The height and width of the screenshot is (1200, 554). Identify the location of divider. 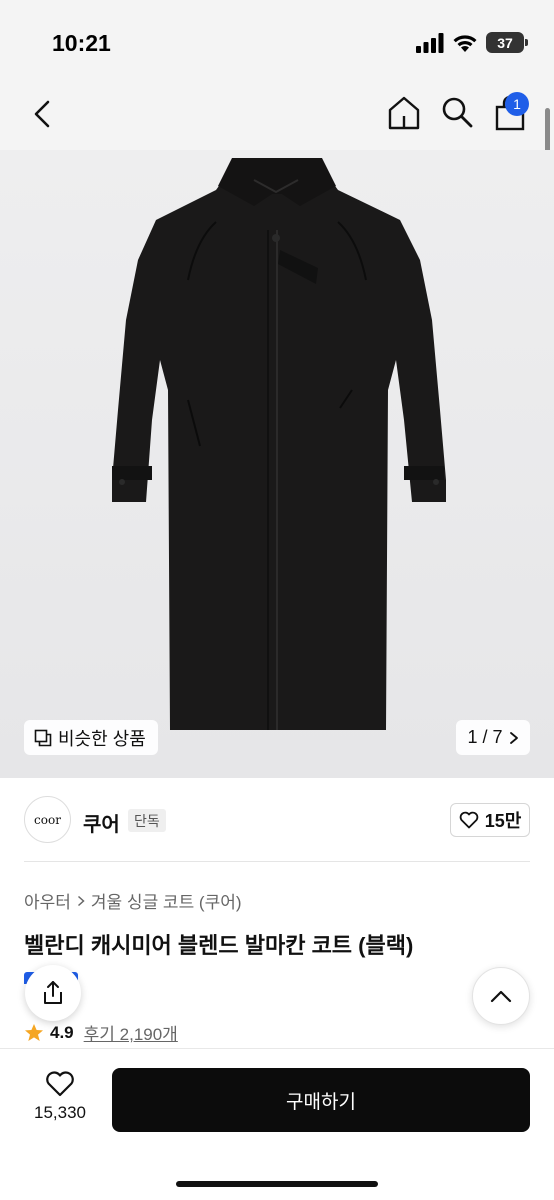
(277, 861).